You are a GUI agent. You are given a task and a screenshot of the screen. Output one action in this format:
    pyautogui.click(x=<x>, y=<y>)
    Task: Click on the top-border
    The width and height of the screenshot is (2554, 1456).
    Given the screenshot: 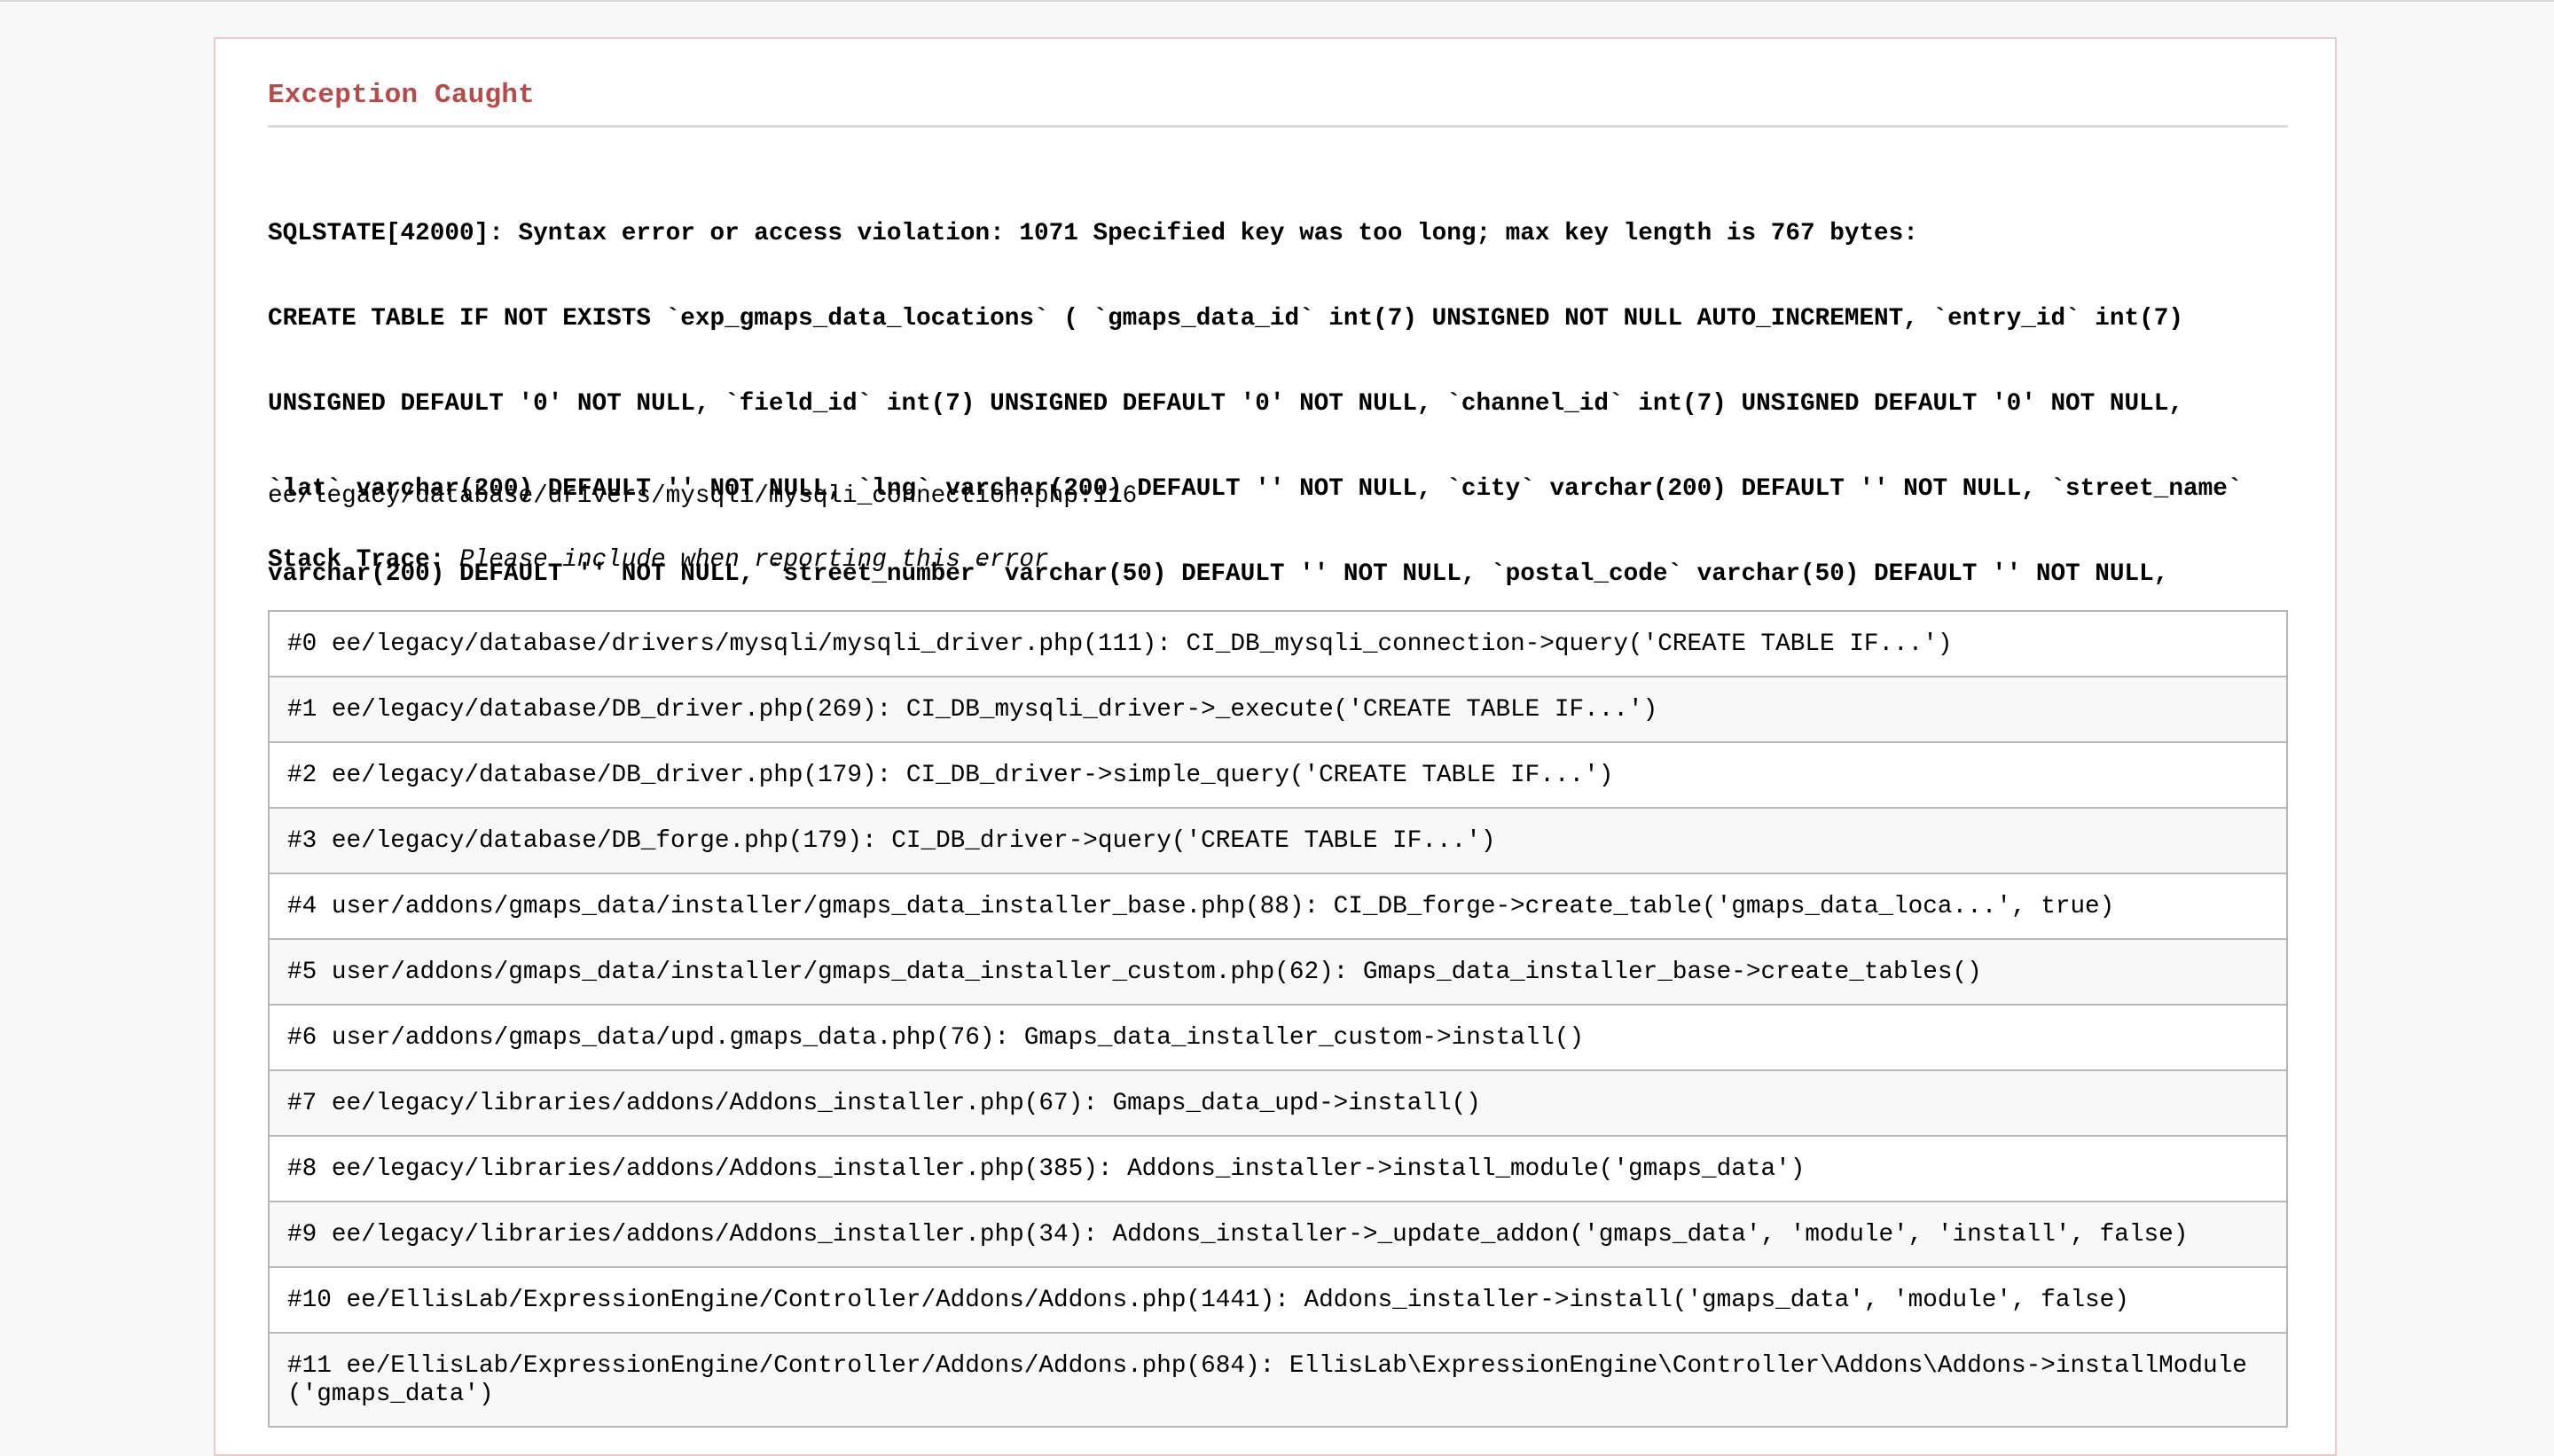 What is the action you would take?
    pyautogui.click(x=1277, y=1)
    